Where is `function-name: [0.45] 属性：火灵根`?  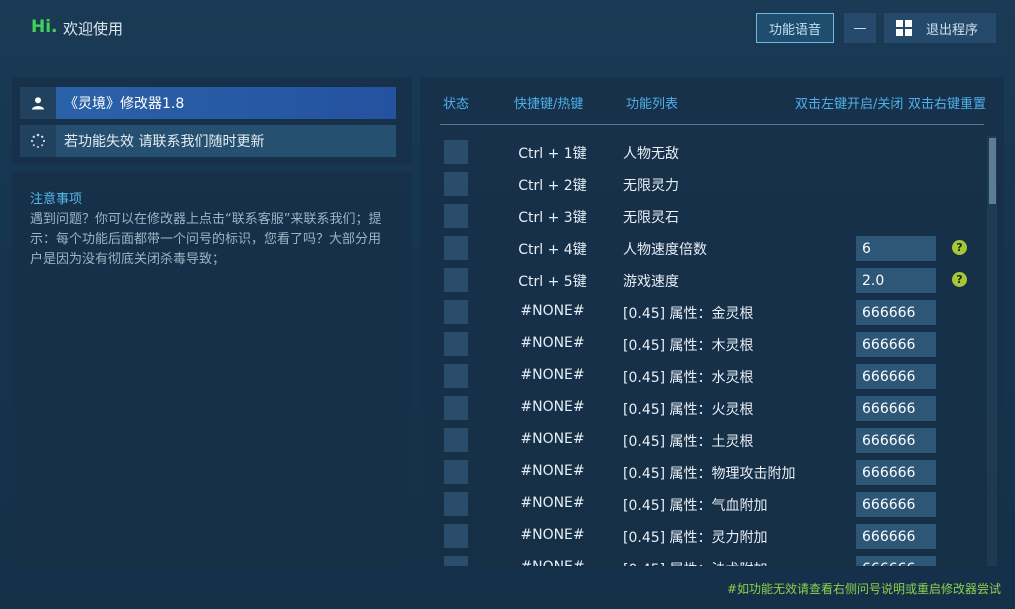
function-name: [0.45] 属性：火灵根 is located at coordinates (688, 410).